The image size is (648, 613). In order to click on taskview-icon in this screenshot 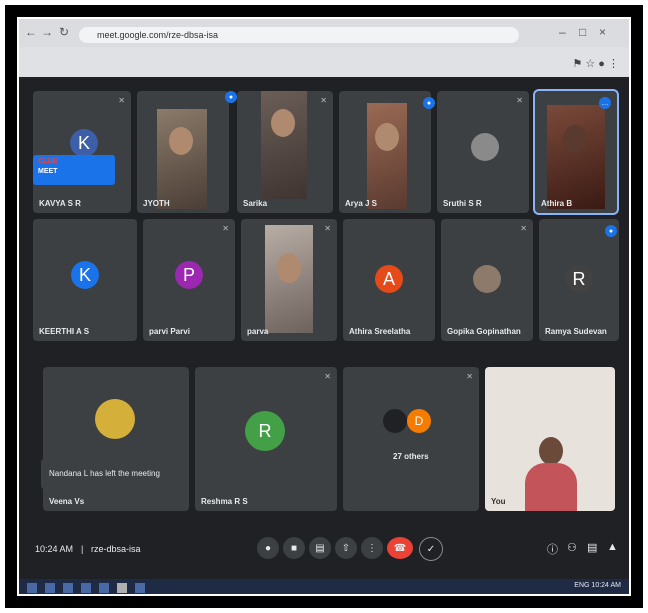, I will do `click(68, 588)`.